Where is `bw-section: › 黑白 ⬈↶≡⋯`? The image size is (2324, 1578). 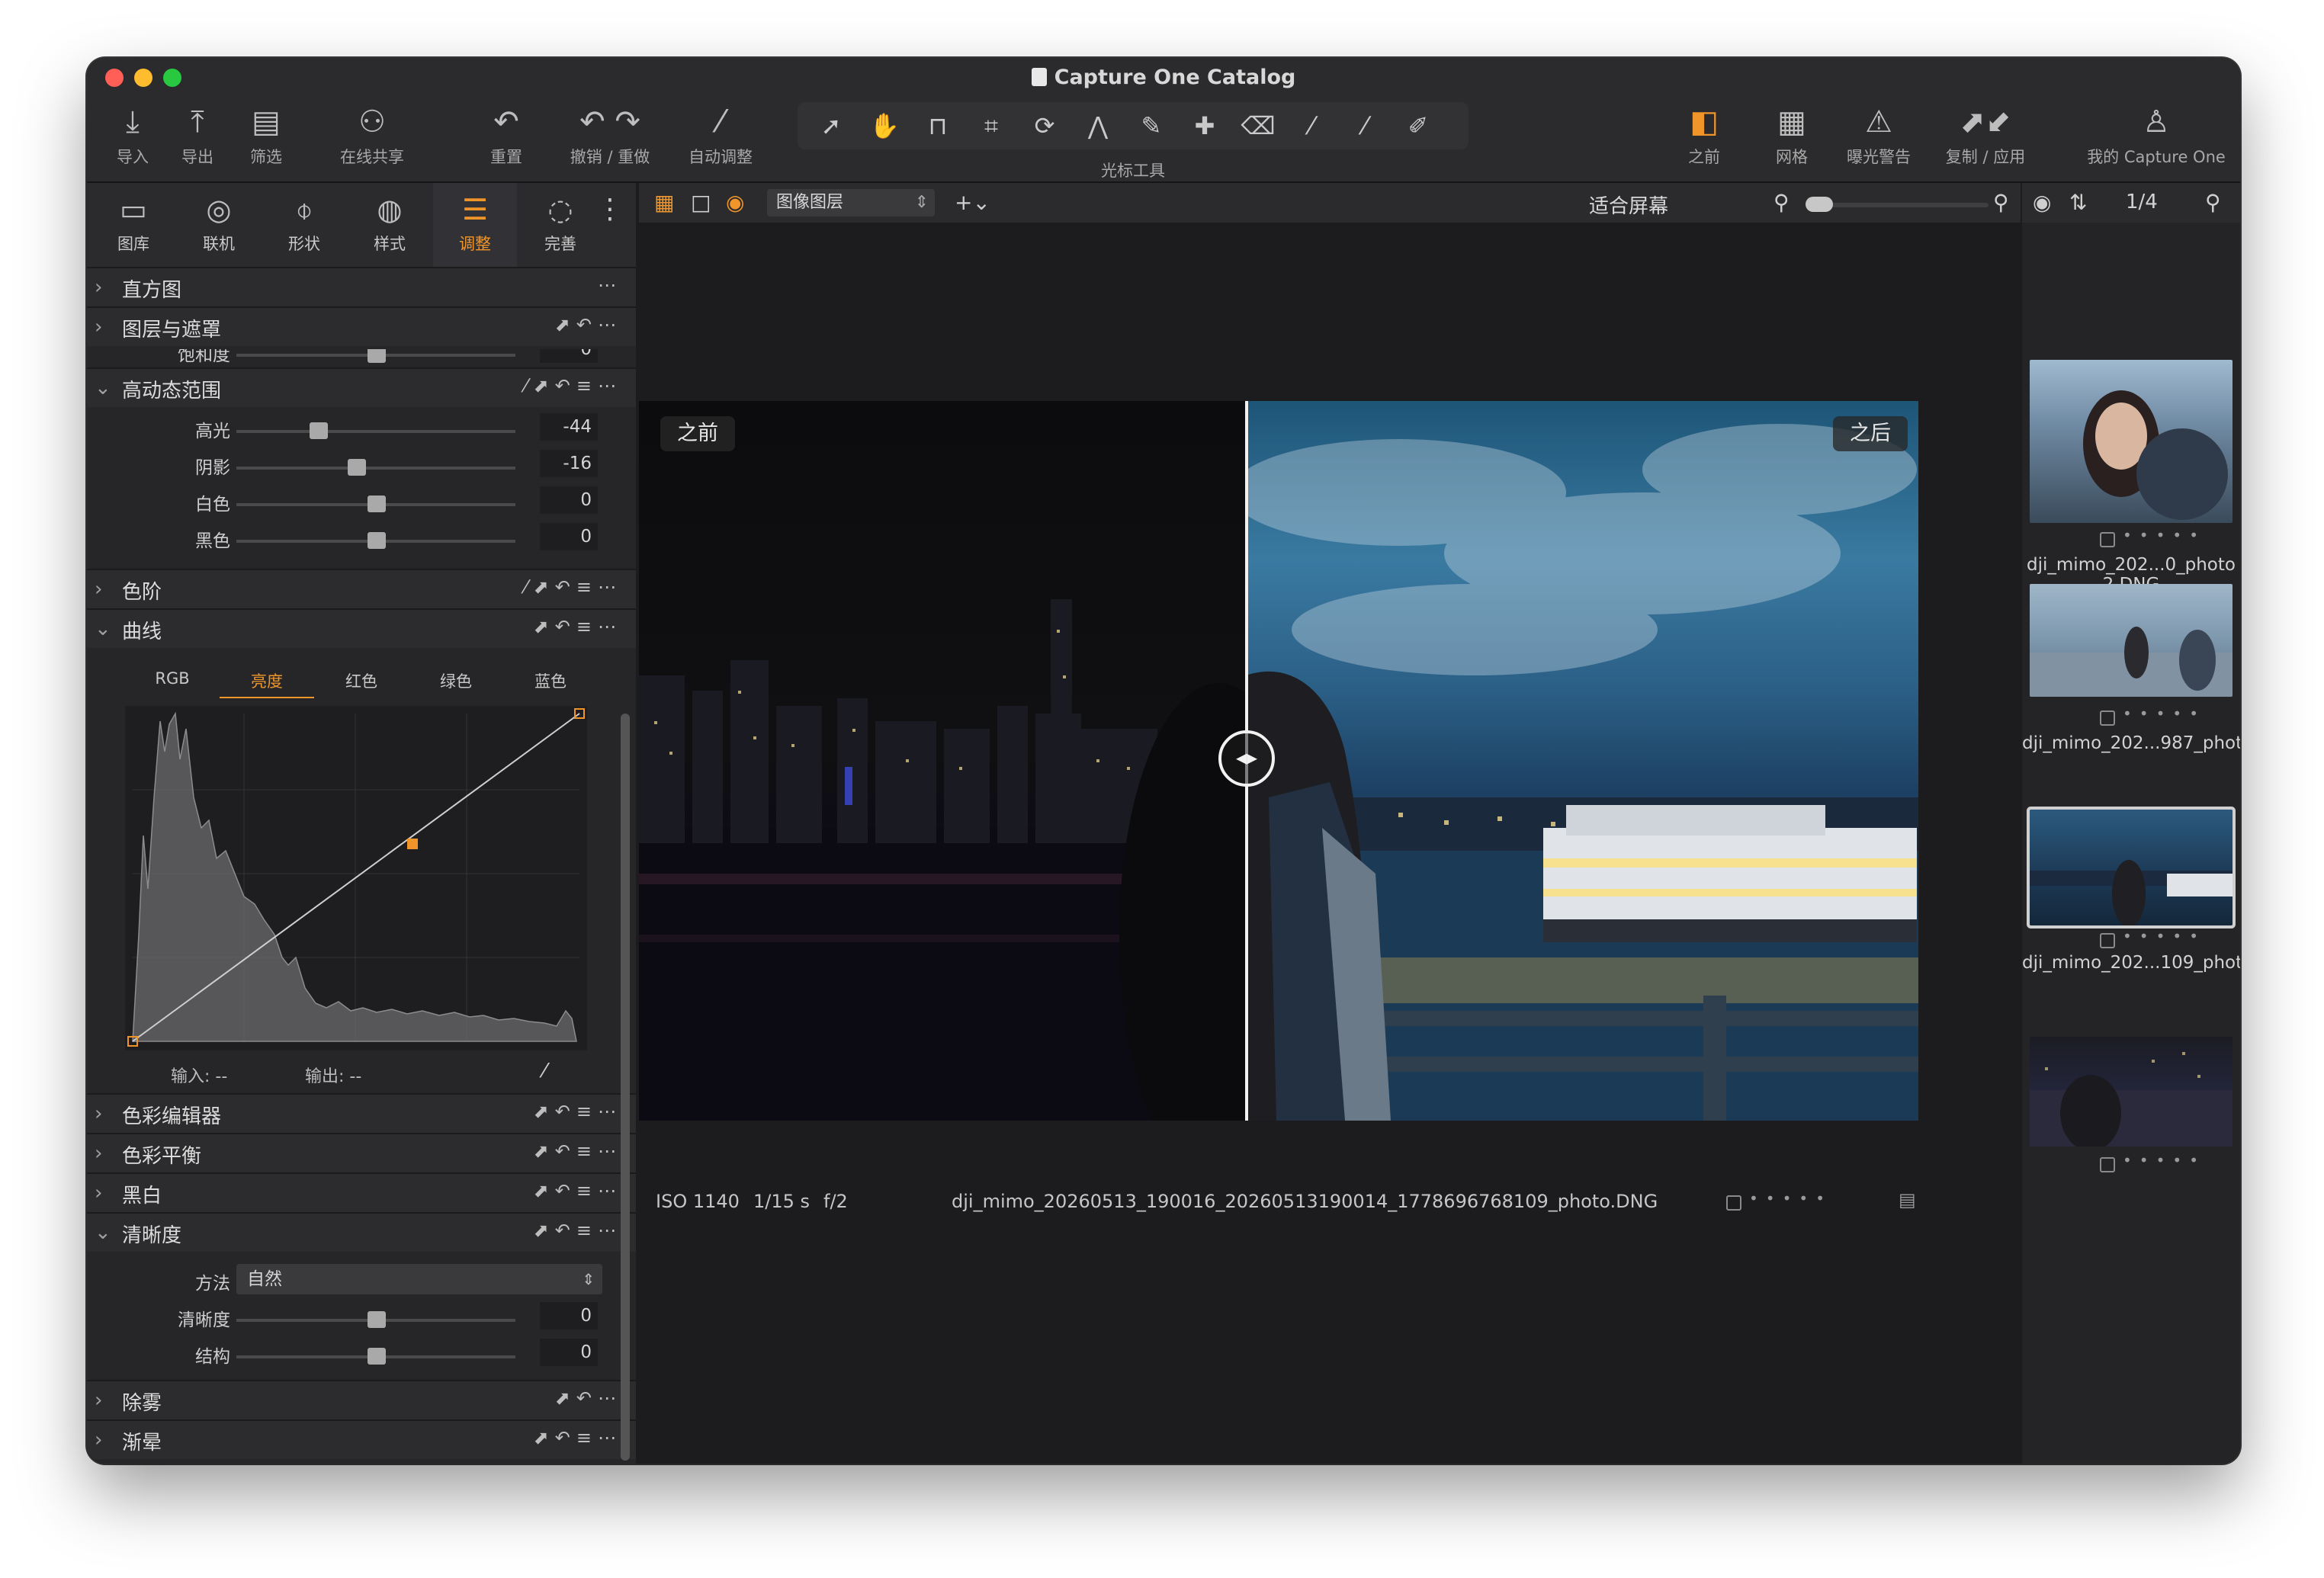
bw-section: › 黑白 ⬈↶≡⋯ is located at coordinates (362, 1192).